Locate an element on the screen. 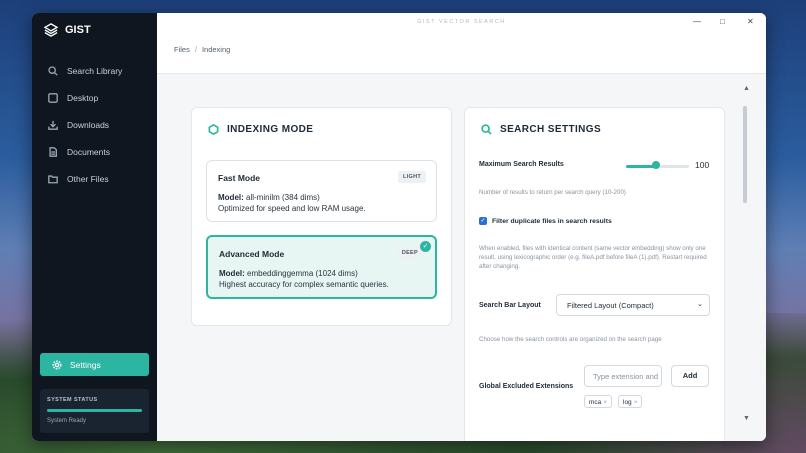  scroll-down-arrow-icon: ▼ is located at coordinates (746, 418).